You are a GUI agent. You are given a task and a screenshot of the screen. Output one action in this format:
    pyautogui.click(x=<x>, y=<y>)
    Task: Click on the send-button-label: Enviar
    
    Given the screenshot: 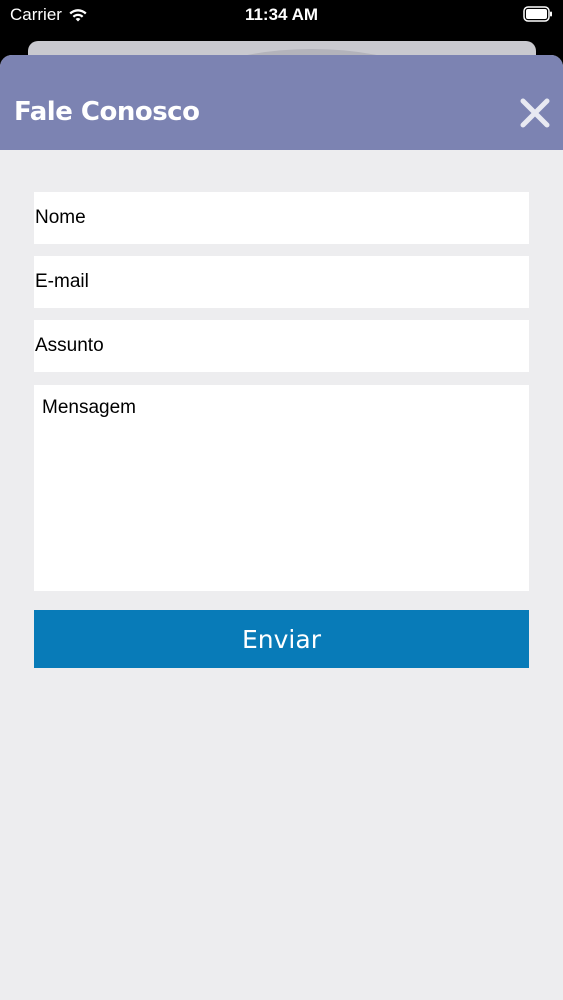 What is the action you would take?
    pyautogui.click(x=281, y=639)
    